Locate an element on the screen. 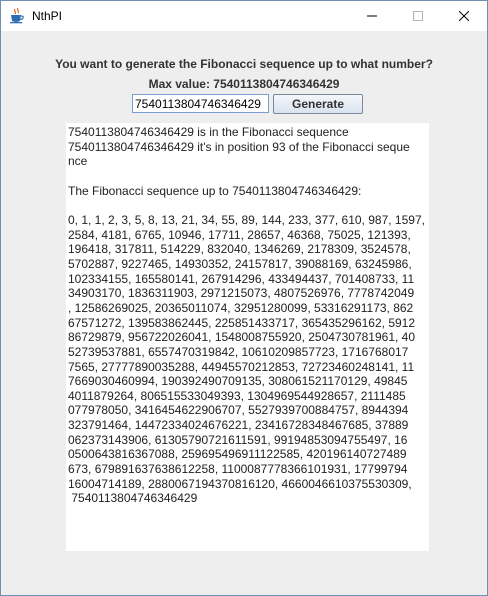 The width and height of the screenshot is (488, 596). window-title: NthPI is located at coordinates (47, 16).